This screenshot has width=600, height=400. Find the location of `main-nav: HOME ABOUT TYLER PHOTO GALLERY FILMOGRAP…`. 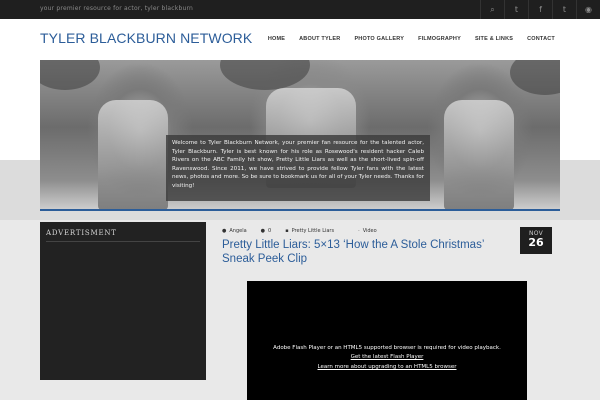

main-nav: HOME ABOUT TYLER PHOTO GALLERY FILMOGRAP… is located at coordinates (404, 39).